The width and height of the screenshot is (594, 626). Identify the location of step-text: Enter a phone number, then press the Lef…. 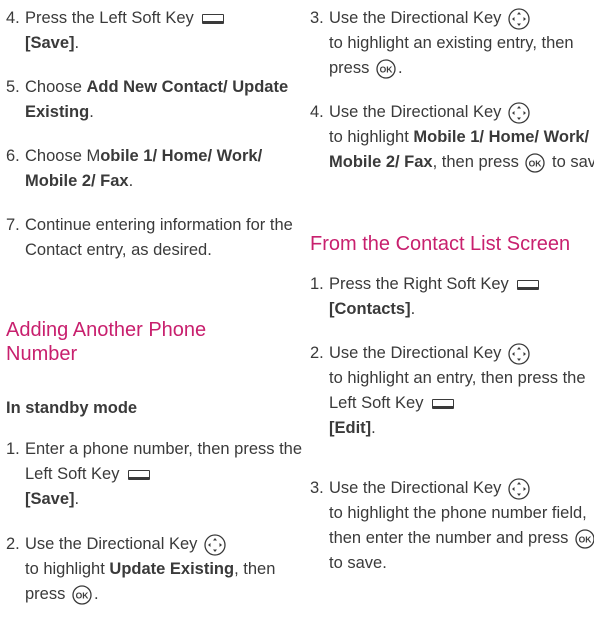
(164, 461).